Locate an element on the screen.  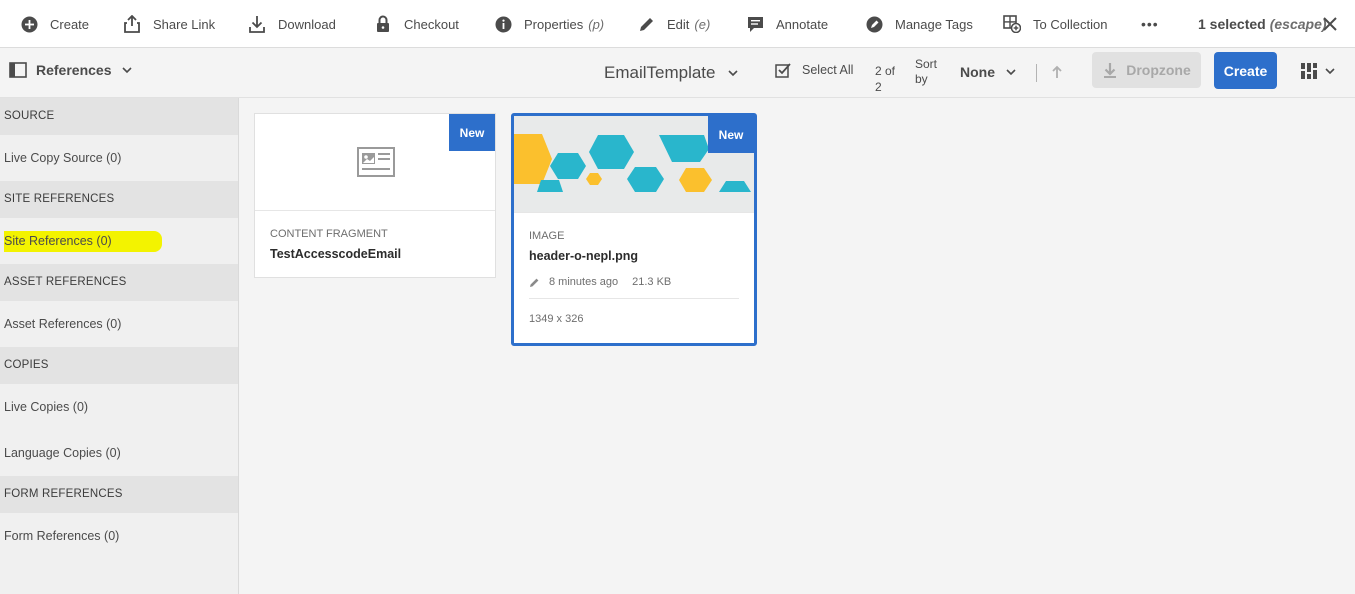
card-divider is located at coordinates (634, 298).